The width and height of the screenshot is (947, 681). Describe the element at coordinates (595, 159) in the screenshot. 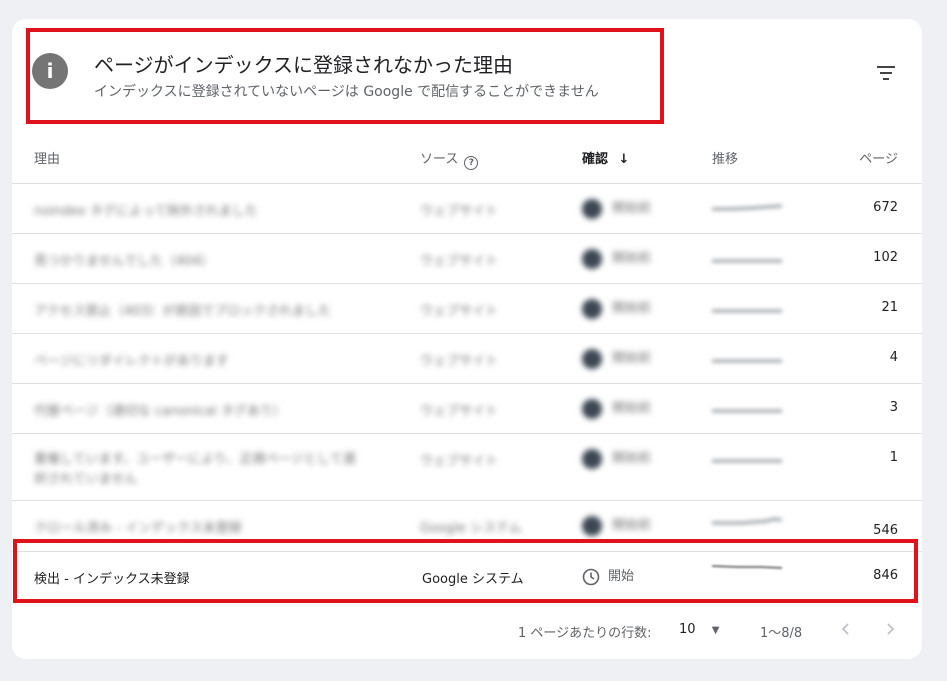

I see `column-header-validation-label: 確認` at that location.